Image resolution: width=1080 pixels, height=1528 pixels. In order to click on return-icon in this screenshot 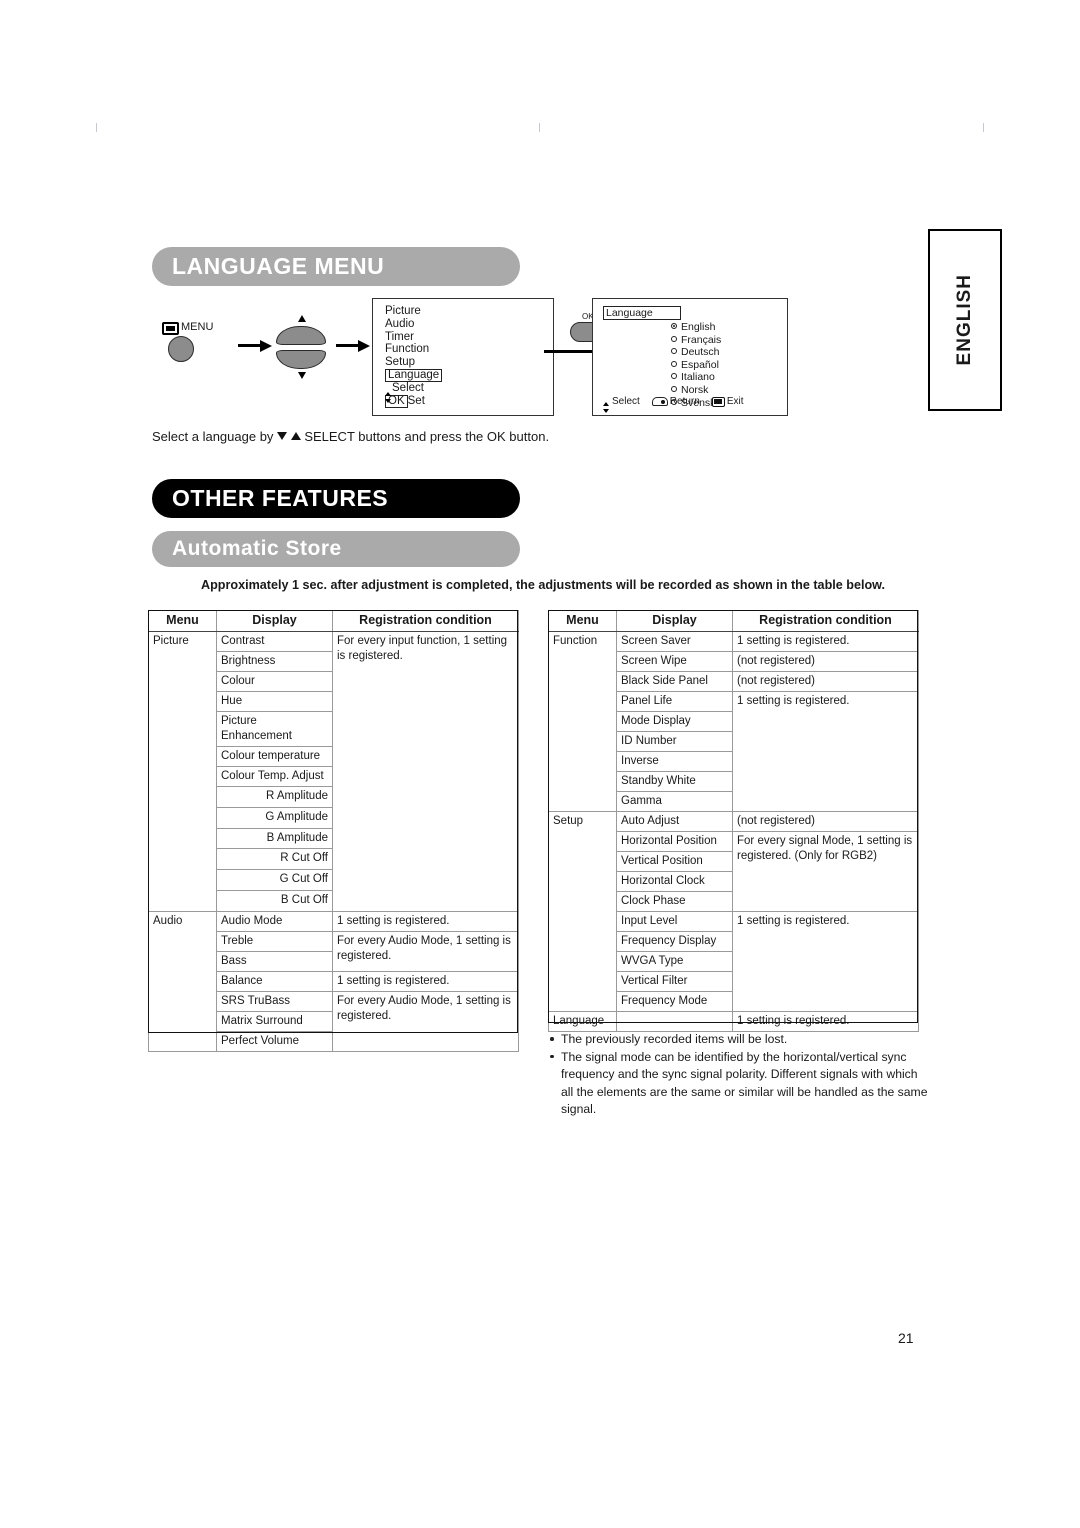, I will do `click(659, 401)`.